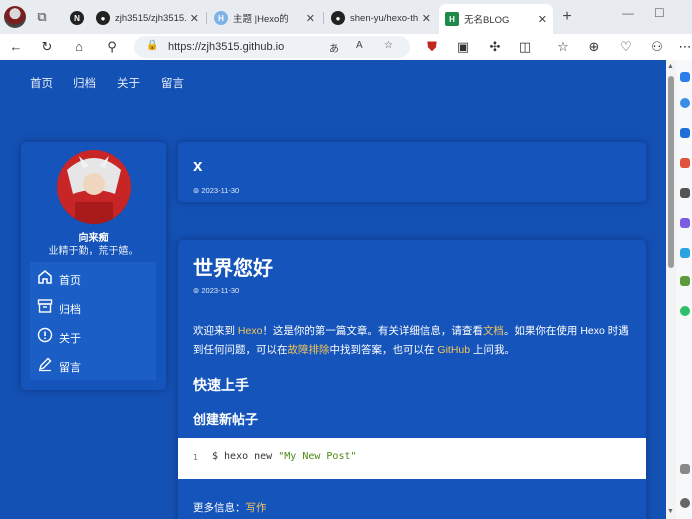 This screenshot has width=692, height=519. What do you see at coordinates (147, 18) in the screenshot?
I see `tab-github-repo: ● zjh3515/zjh3515.g ✕` at bounding box center [147, 18].